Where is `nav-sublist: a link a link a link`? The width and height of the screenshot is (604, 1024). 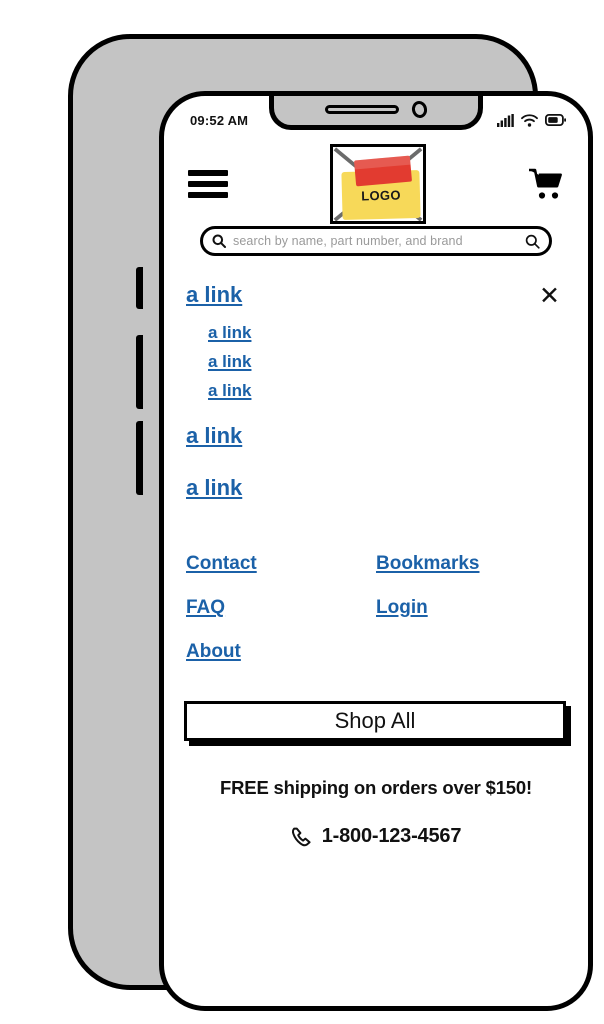
nav-sublist: a link a link a link is located at coordinates (376, 362).